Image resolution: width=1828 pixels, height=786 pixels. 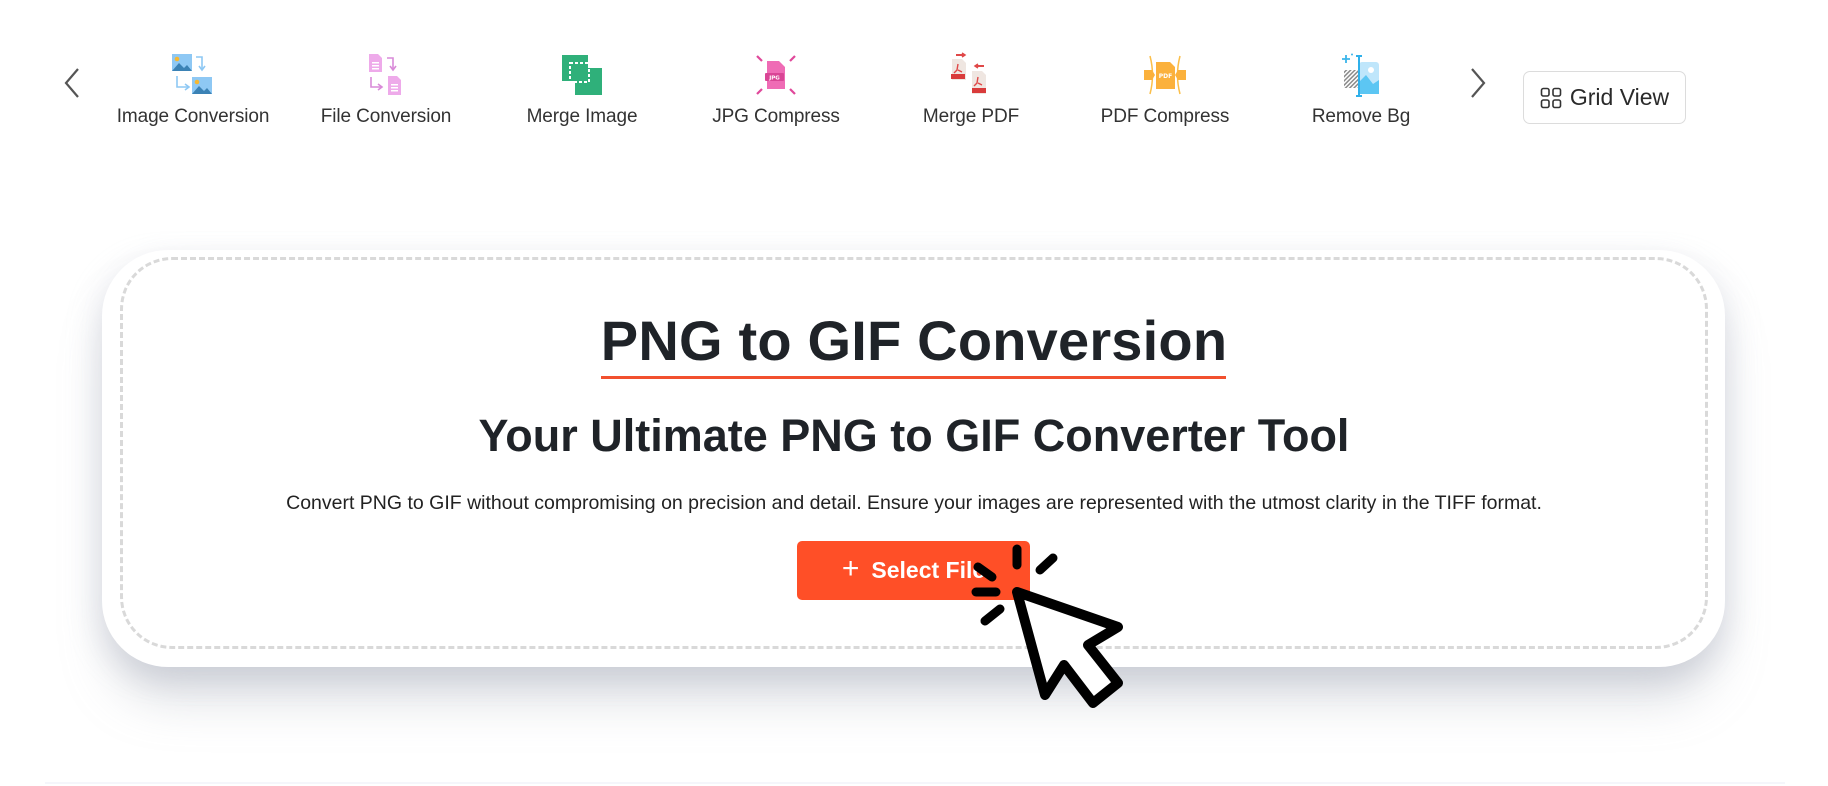 What do you see at coordinates (971, 116) in the screenshot?
I see `tool-label: Merge PDF` at bounding box center [971, 116].